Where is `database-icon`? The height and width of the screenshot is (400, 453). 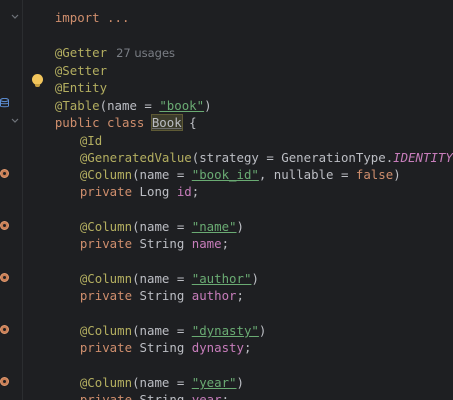
database-icon is located at coordinates (4, 103).